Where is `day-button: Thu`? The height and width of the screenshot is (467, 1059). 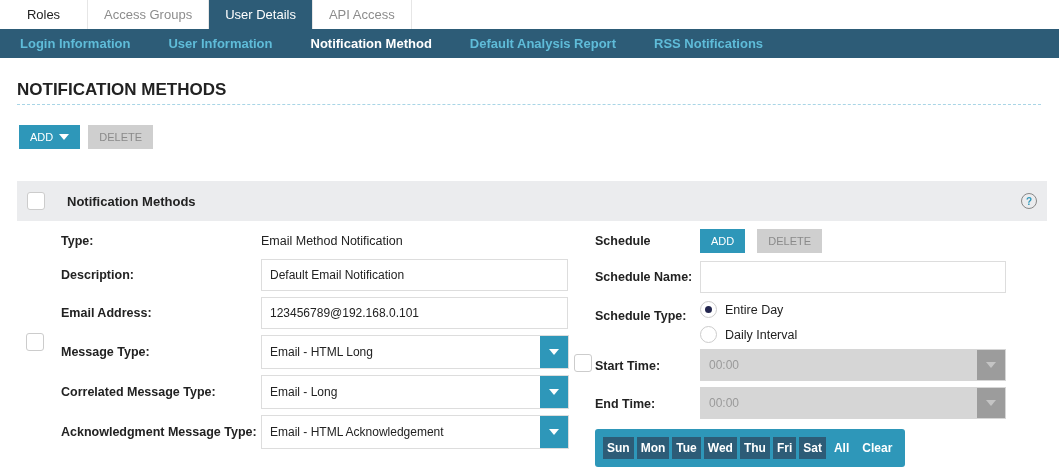
day-button: Thu is located at coordinates (754, 448).